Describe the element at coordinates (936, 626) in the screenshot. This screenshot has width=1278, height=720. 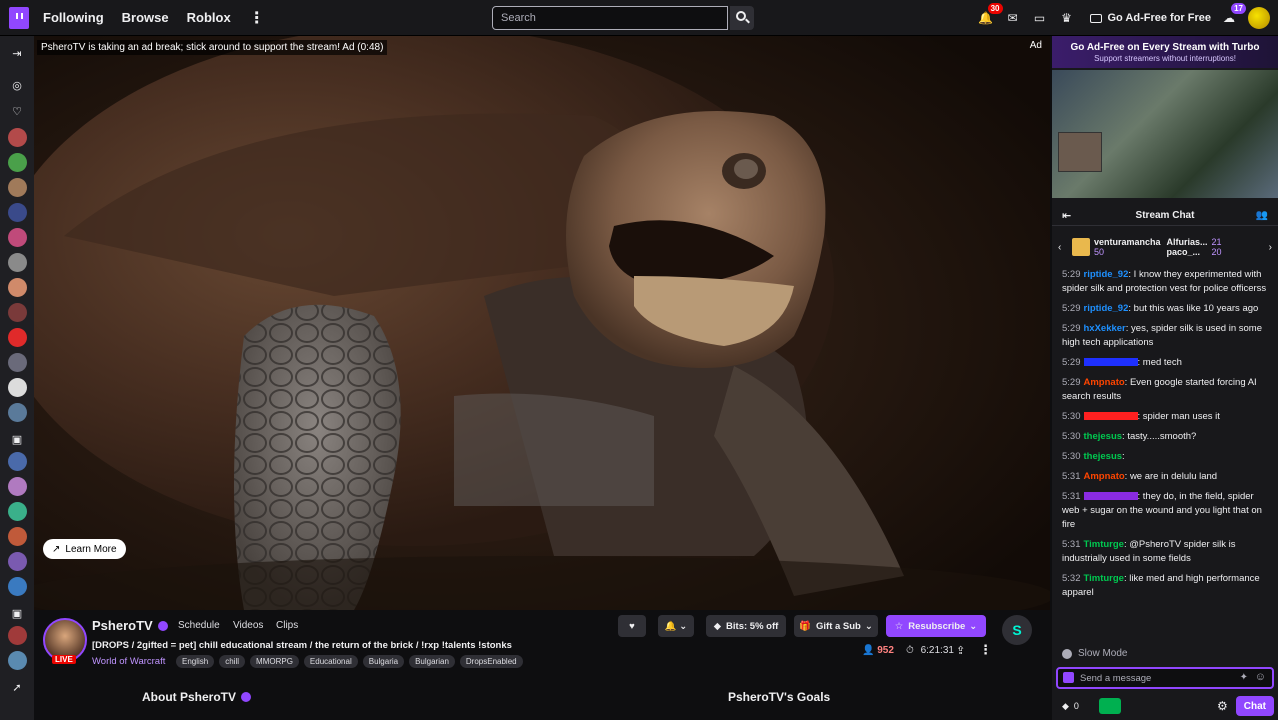
I see `resubscribe-button: ☆ Resubscribe ⌄` at that location.